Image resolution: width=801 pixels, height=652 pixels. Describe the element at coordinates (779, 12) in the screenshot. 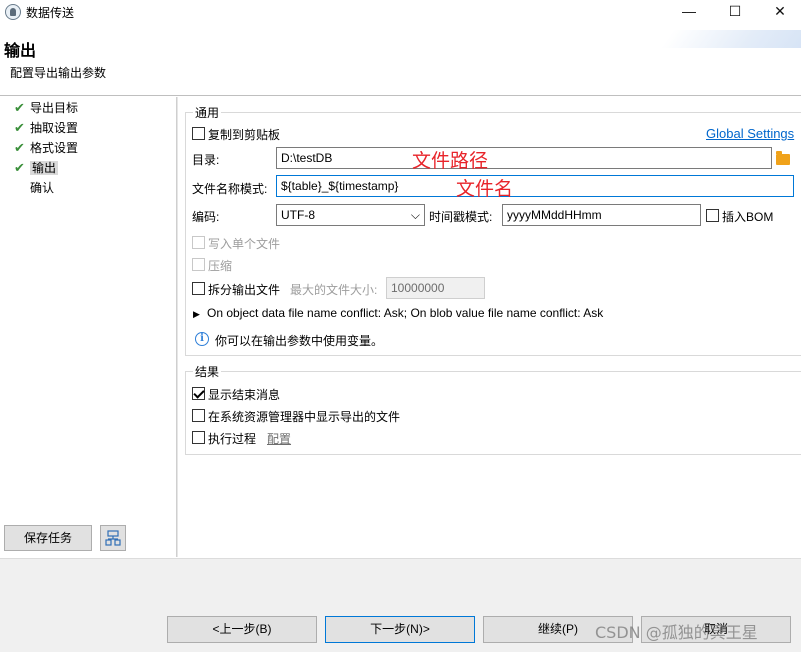

I see `close-button: ✕` at that location.